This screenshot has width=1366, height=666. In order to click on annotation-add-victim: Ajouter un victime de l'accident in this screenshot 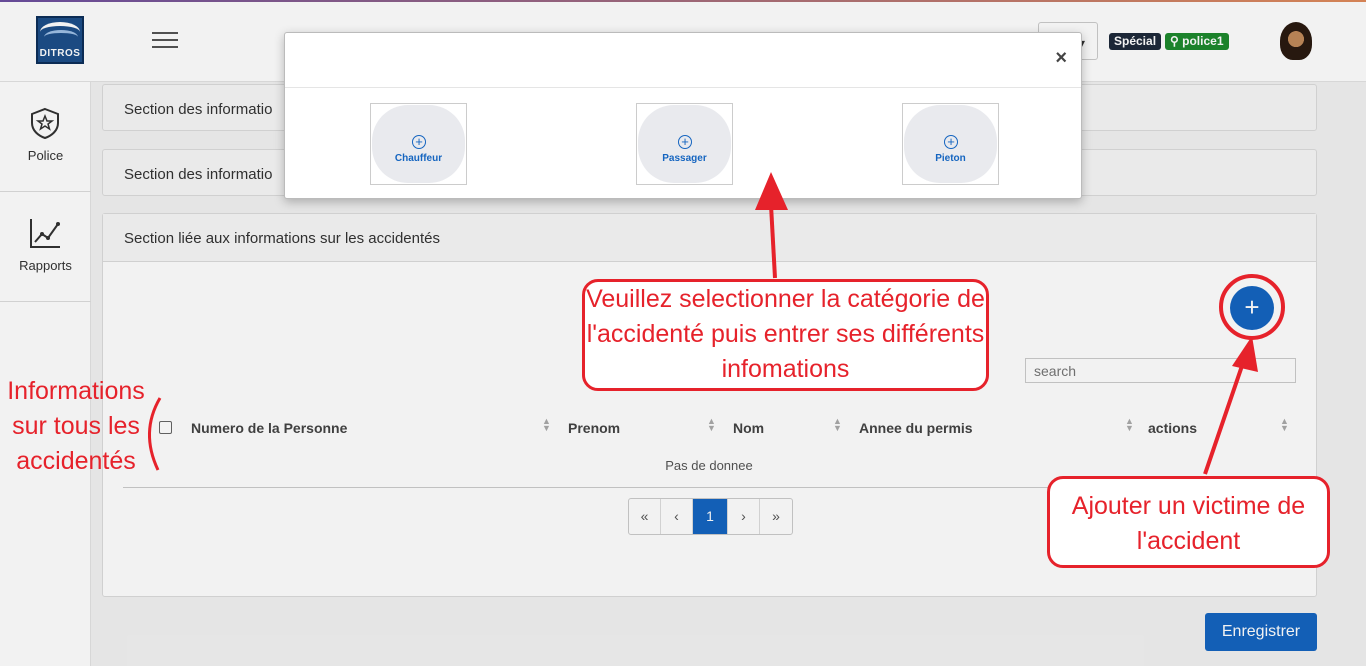, I will do `click(1188, 522)`.